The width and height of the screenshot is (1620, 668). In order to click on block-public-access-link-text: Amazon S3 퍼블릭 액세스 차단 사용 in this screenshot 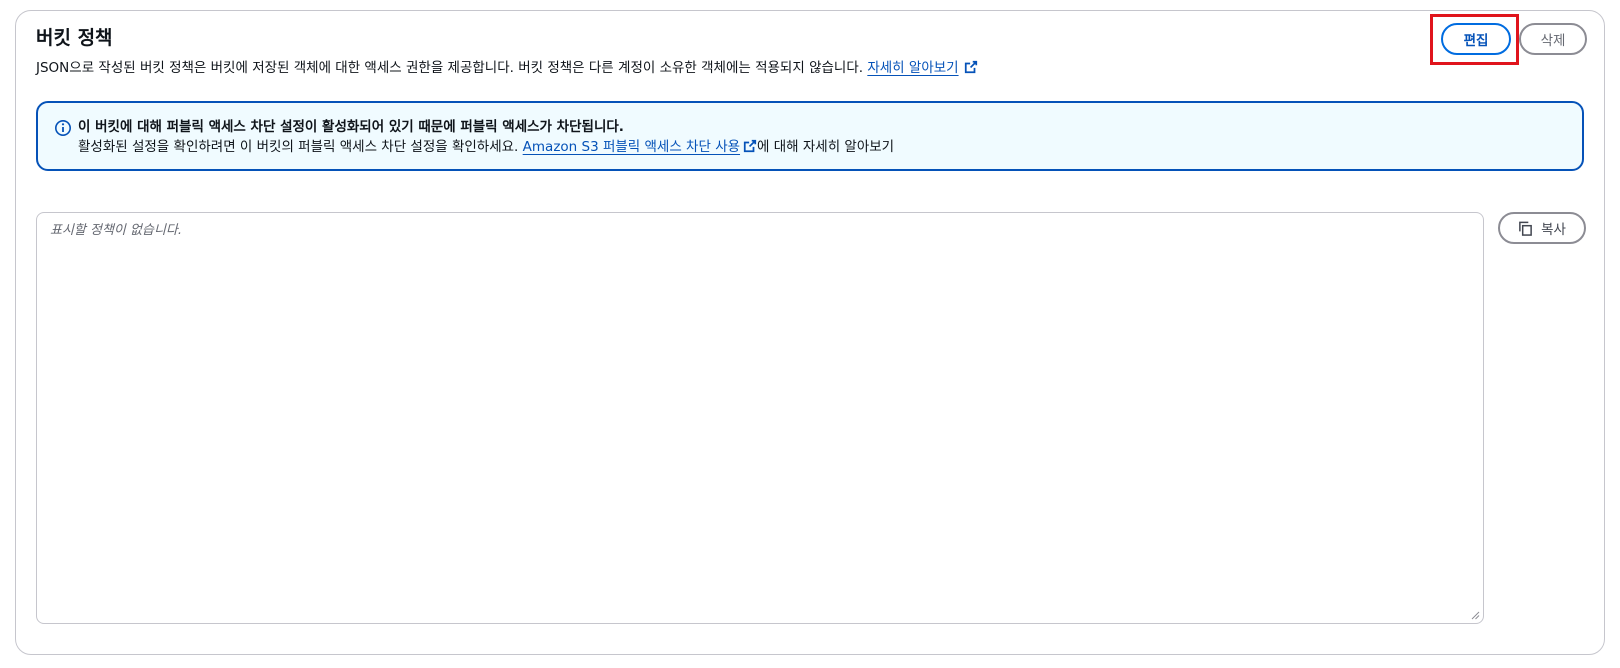, I will do `click(631, 147)`.